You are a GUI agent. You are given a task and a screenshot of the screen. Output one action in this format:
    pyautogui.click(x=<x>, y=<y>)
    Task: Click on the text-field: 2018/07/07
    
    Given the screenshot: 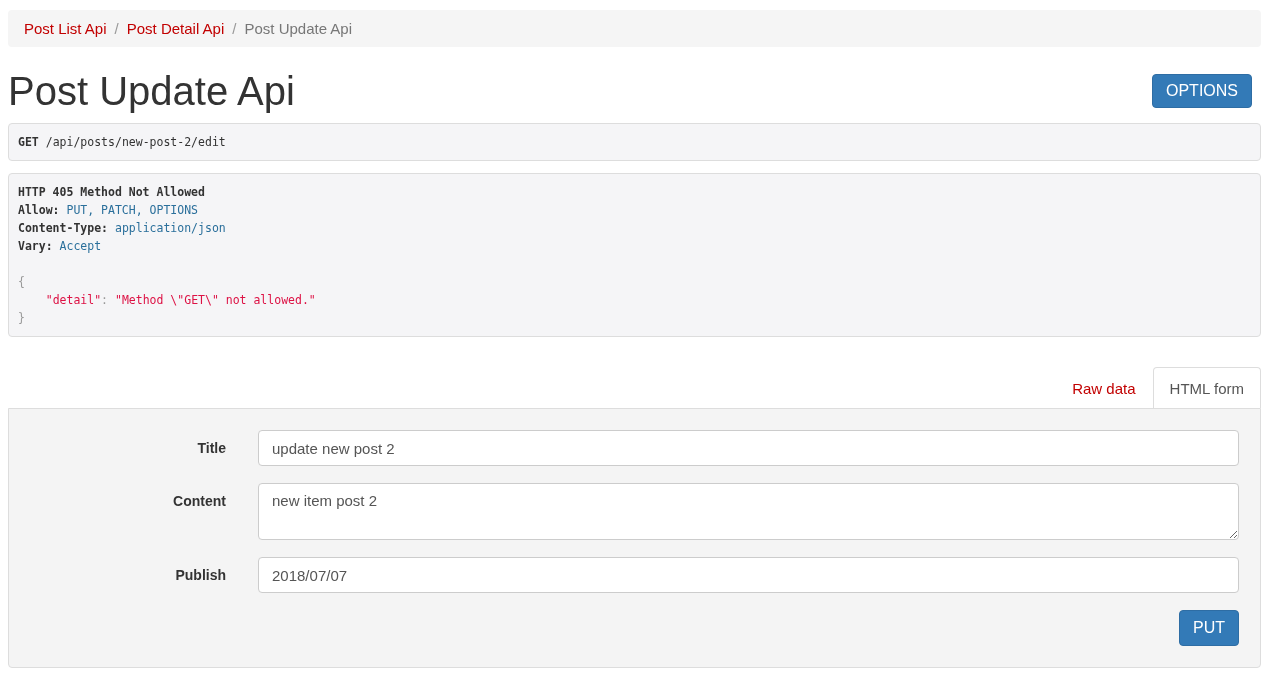 What is the action you would take?
    pyautogui.click(x=748, y=575)
    